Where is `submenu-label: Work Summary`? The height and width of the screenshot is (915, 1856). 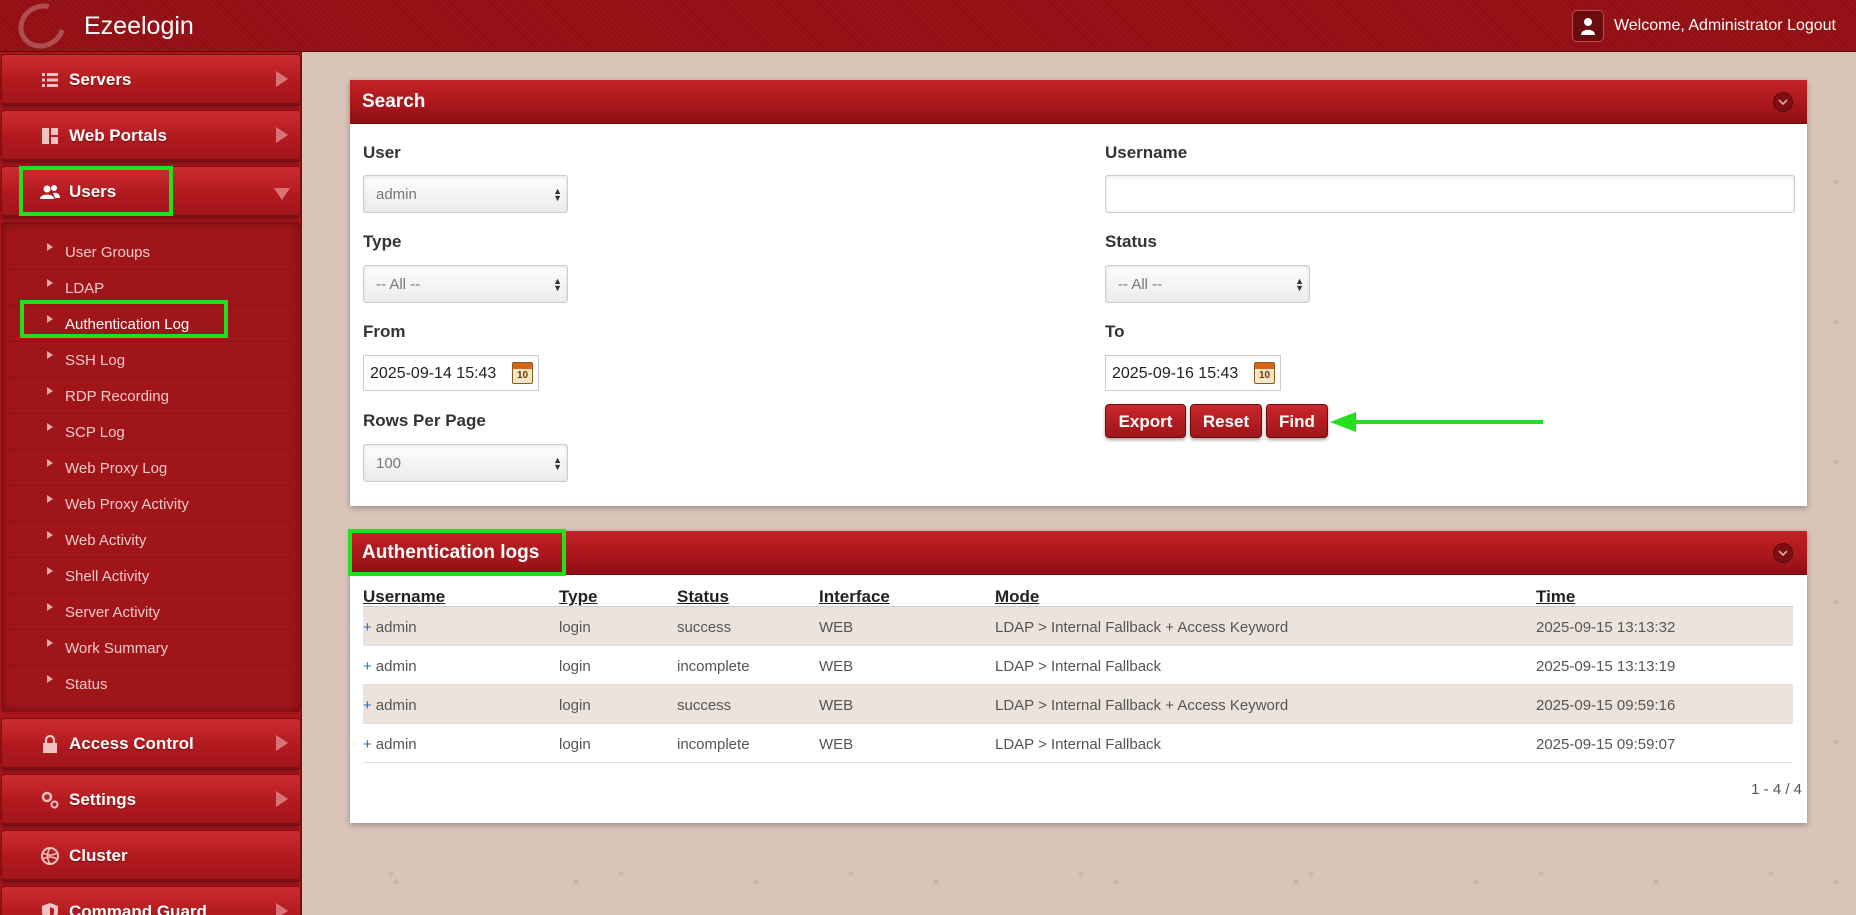
submenu-label: Work Summary is located at coordinates (117, 648).